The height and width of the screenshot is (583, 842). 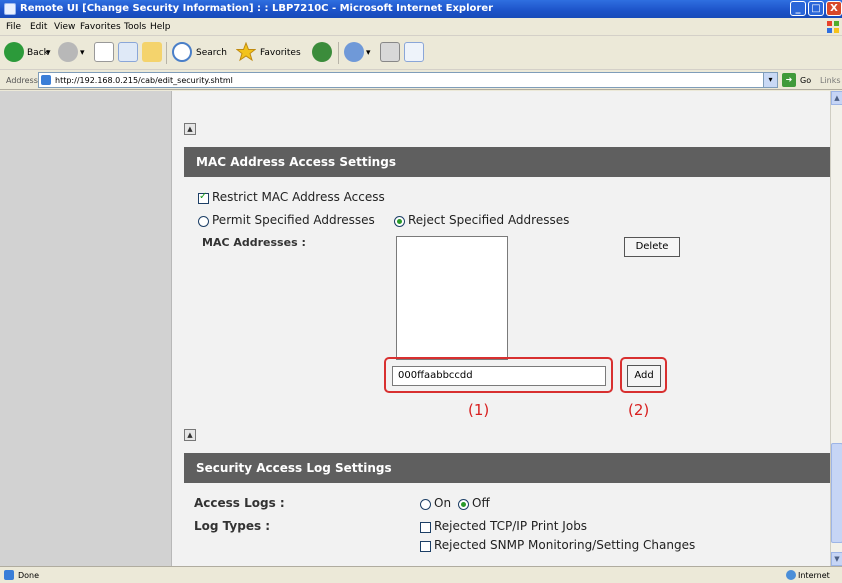 What do you see at coordinates (203, 197) in the screenshot?
I see `restrict-mac-checkbox` at bounding box center [203, 197].